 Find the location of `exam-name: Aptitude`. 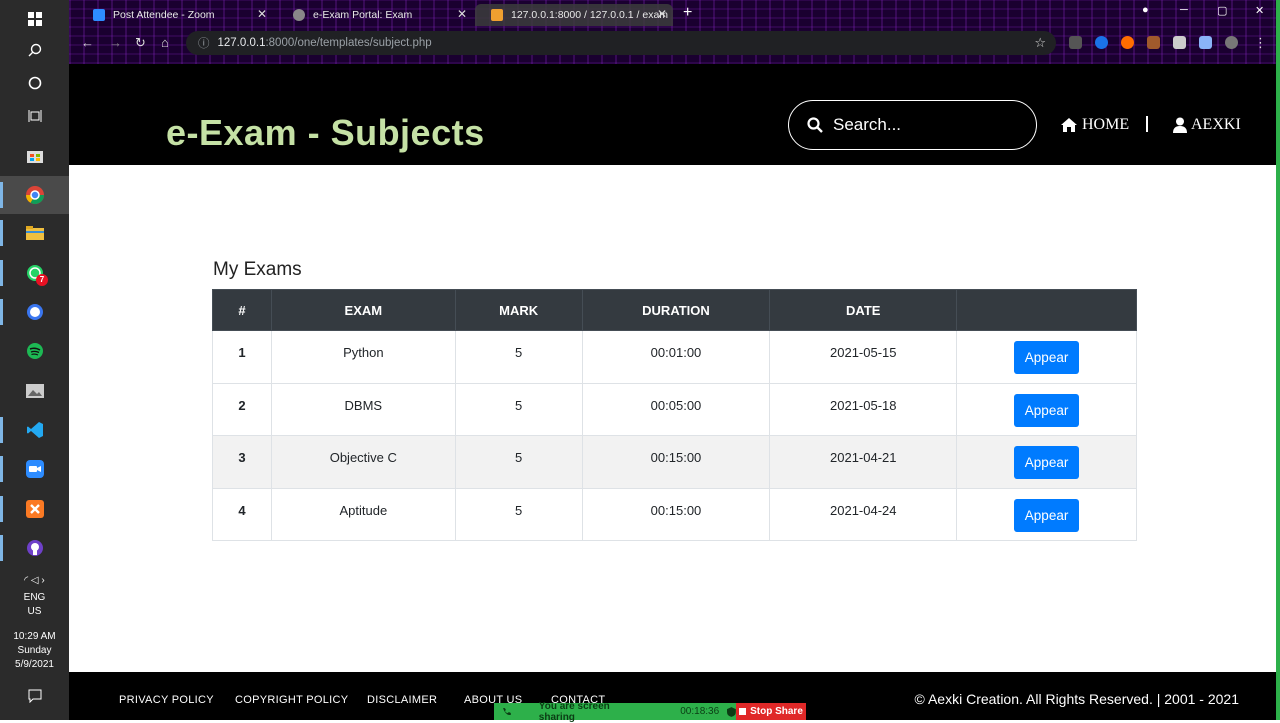

exam-name: Aptitude is located at coordinates (363, 514).